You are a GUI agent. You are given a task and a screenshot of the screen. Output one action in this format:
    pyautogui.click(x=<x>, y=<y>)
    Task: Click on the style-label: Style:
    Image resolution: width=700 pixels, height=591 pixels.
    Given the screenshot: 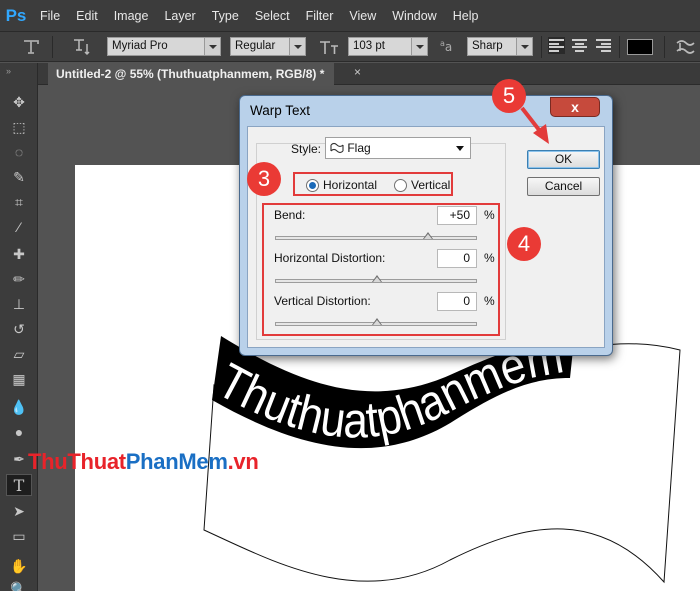 What is the action you would take?
    pyautogui.click(x=306, y=149)
    